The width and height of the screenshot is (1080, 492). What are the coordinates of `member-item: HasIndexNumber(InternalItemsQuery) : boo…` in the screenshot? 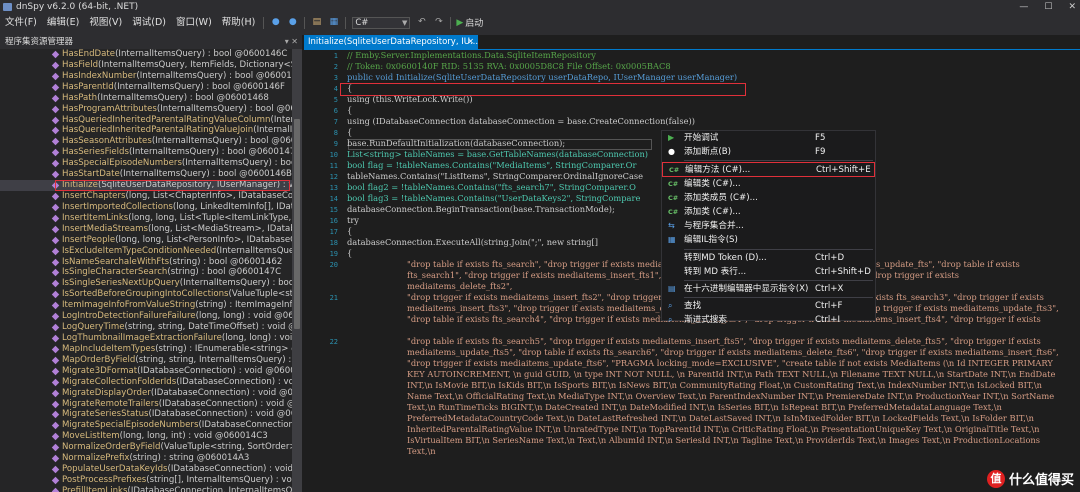 It's located at (146, 76).